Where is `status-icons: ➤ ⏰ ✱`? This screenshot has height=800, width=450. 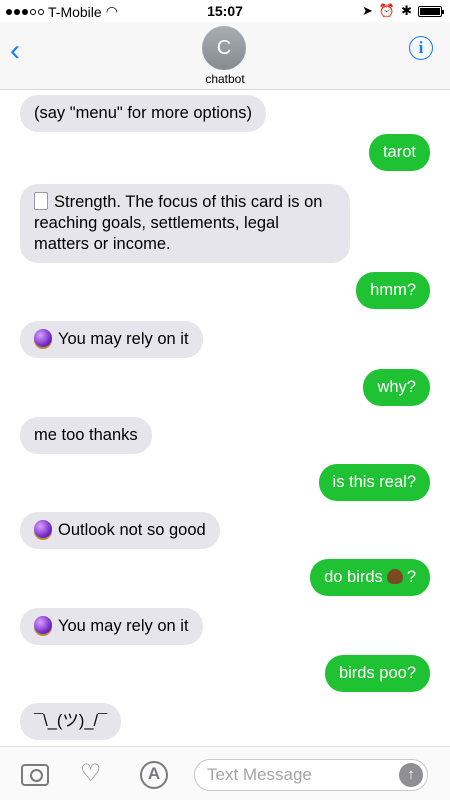 status-icons: ➤ ⏰ ✱ is located at coordinates (403, 11).